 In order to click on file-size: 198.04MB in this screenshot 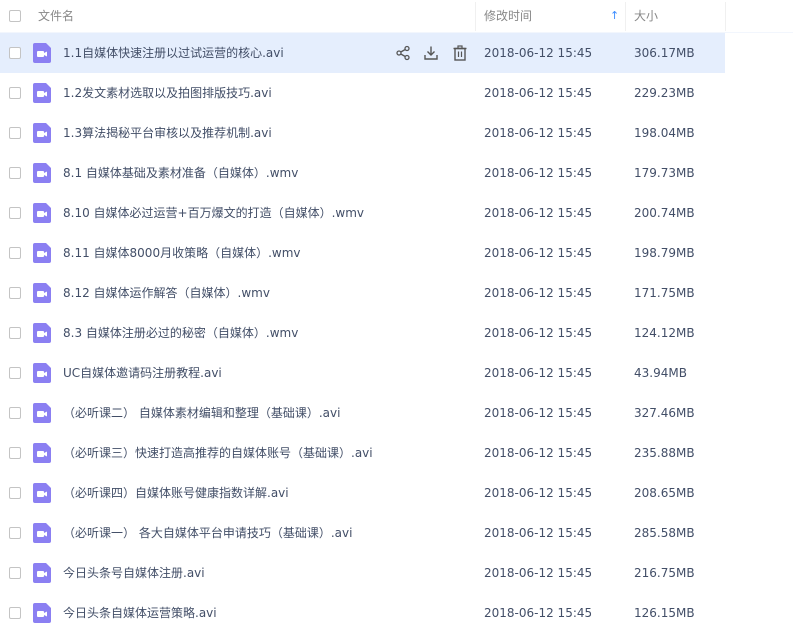, I will do `click(664, 133)`.